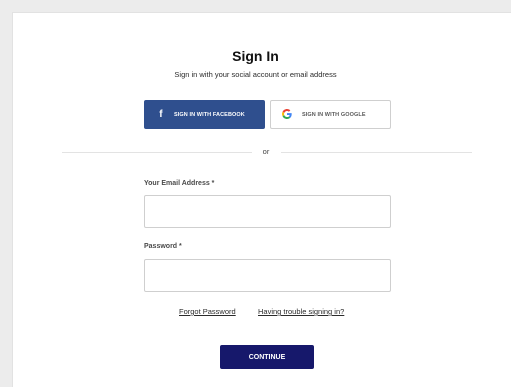 The width and height of the screenshot is (511, 387). What do you see at coordinates (266, 151) in the screenshot?
I see `or-separator: or` at bounding box center [266, 151].